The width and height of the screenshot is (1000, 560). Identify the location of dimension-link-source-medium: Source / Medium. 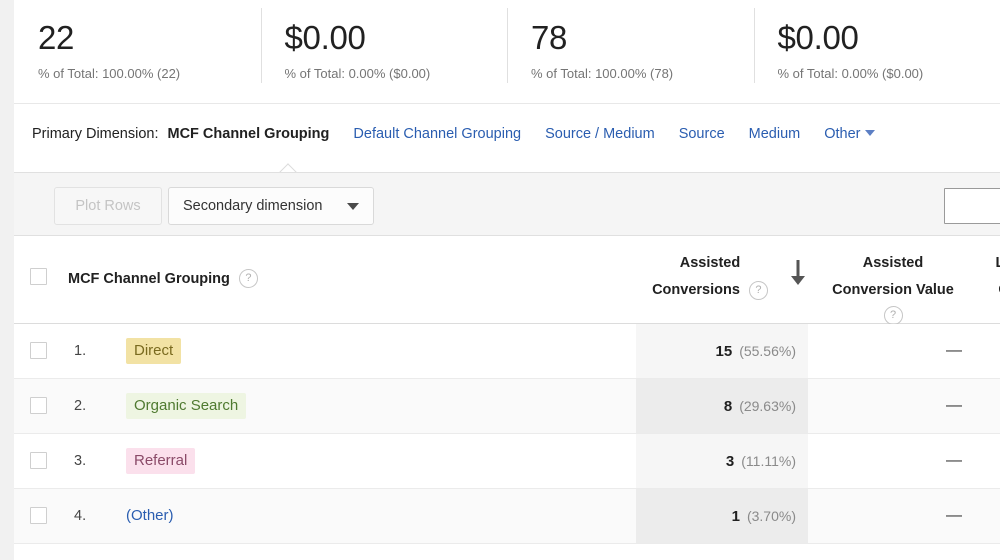
(600, 134).